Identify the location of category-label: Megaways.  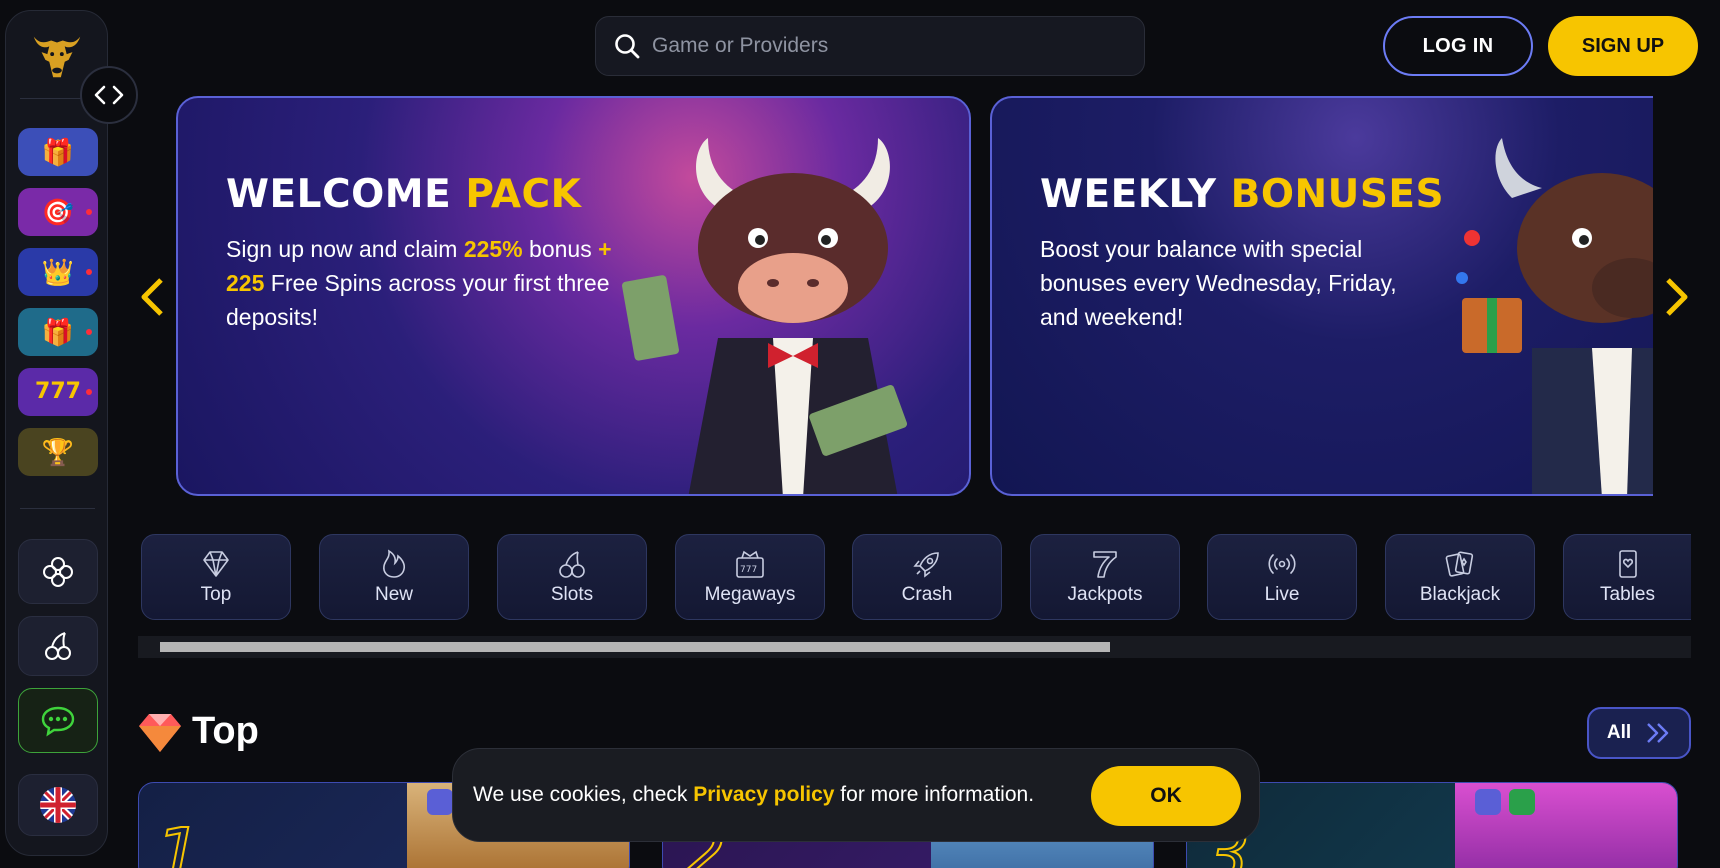
(750, 594).